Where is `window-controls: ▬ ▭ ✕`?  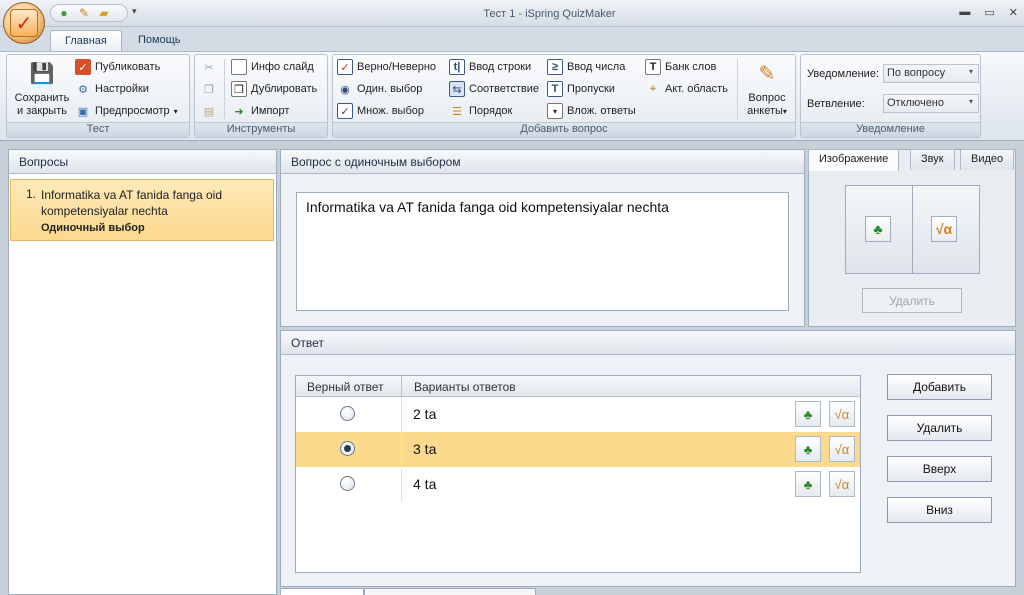
window-controls: ▬ ▭ ✕ is located at coordinates (988, 12).